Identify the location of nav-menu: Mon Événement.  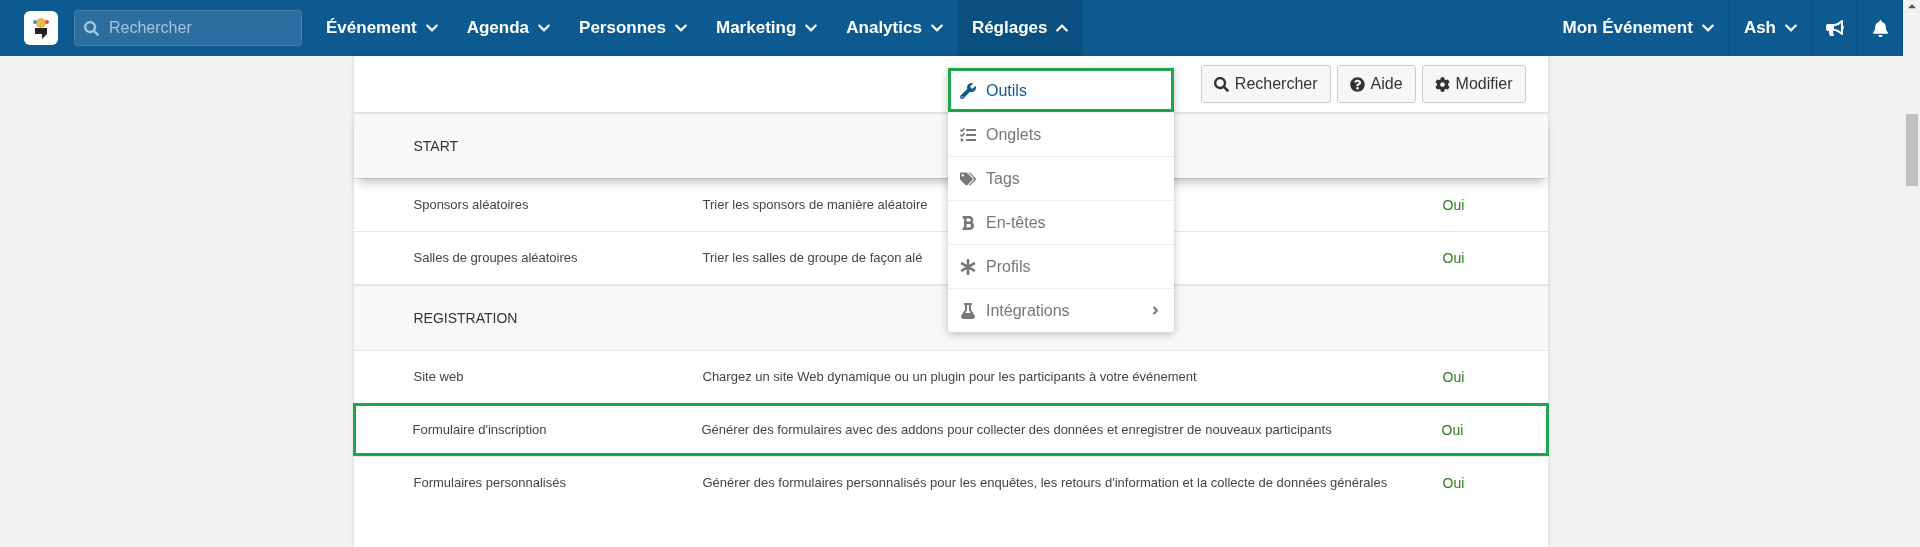
(1639, 28).